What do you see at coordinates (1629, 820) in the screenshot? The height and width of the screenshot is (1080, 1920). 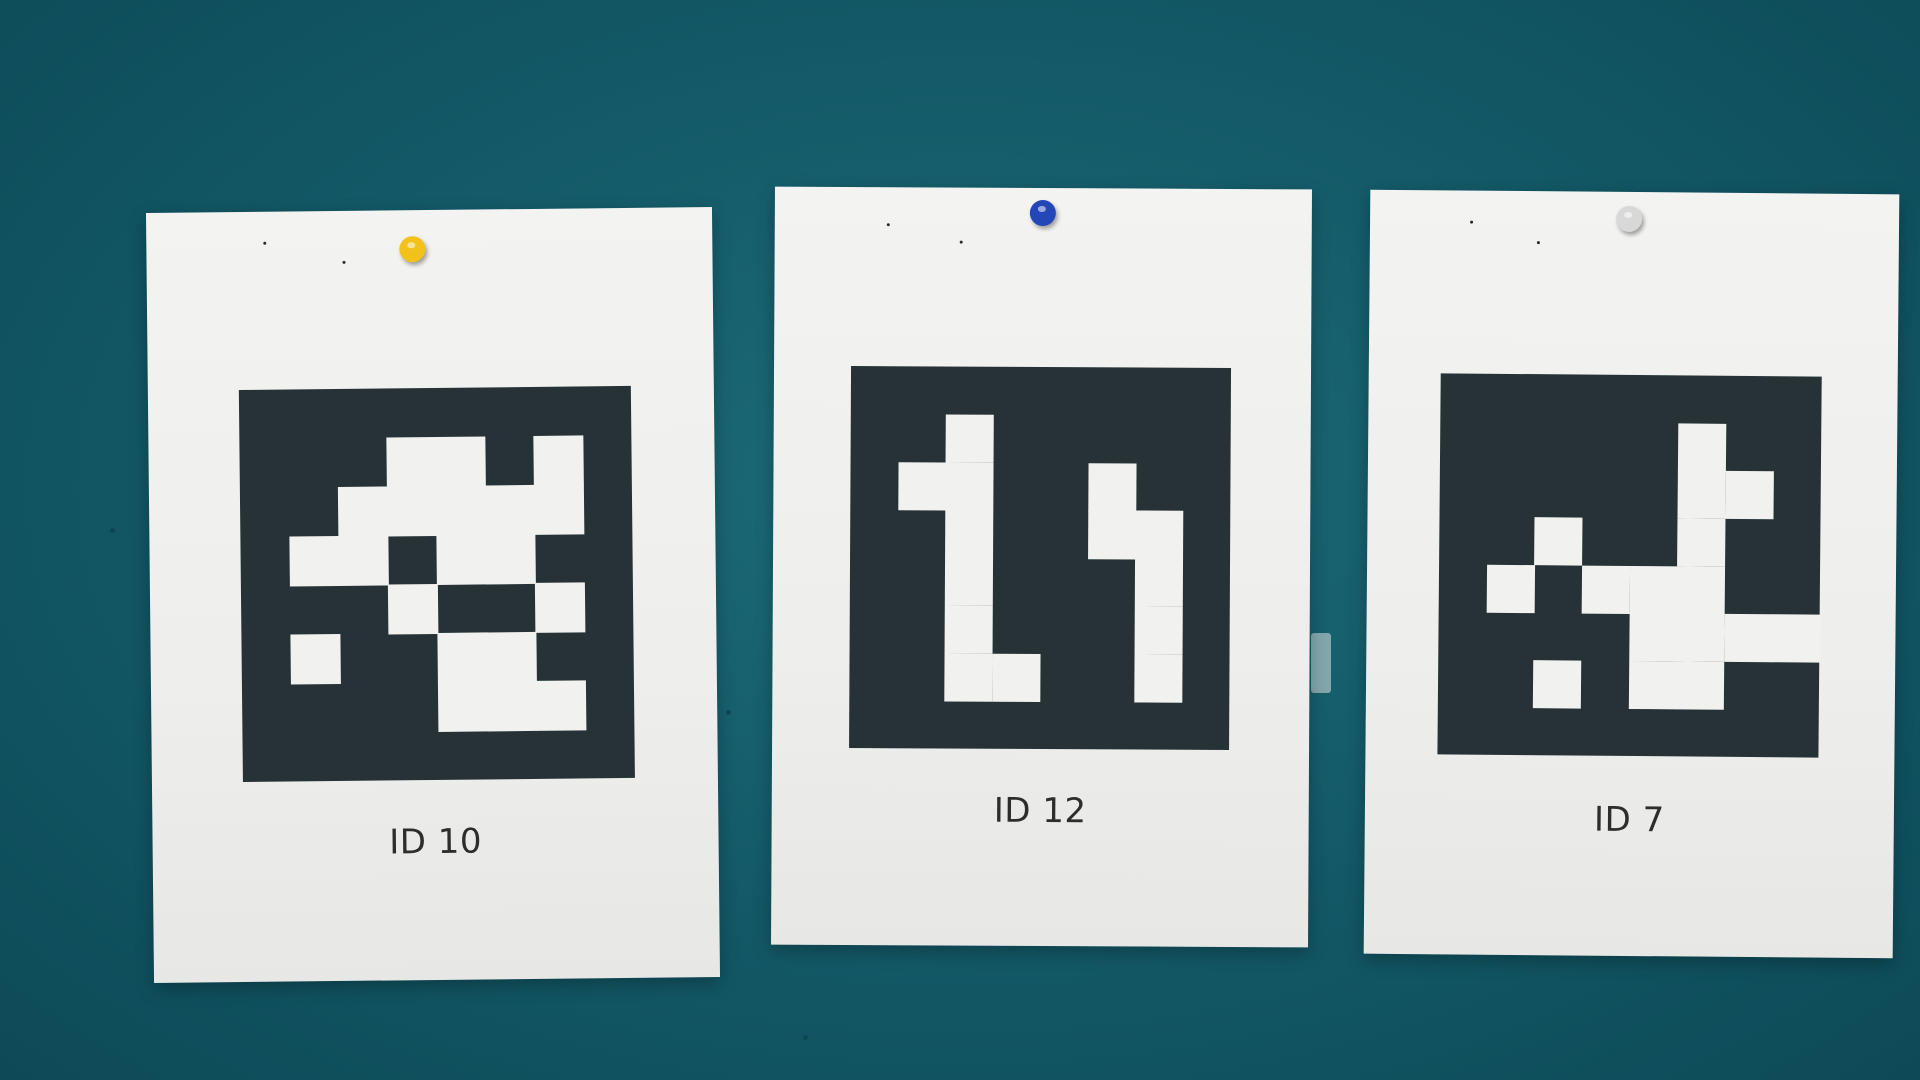 I see `marker-id-label: ID 7` at bounding box center [1629, 820].